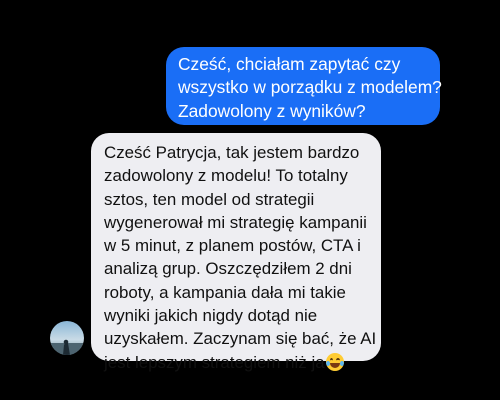 This screenshot has width=500, height=400. What do you see at coordinates (272, 110) in the screenshot?
I see `message-line: Zadowolony z wyników?` at bounding box center [272, 110].